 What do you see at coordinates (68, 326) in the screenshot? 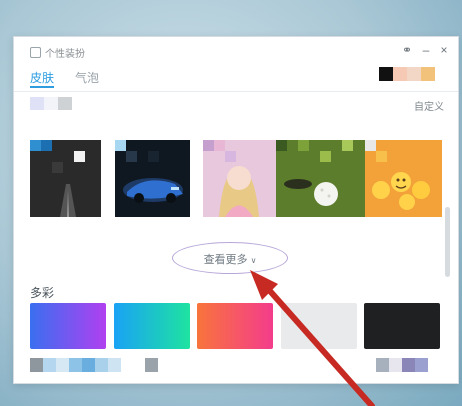
I see `color-card-purple-blue` at bounding box center [68, 326].